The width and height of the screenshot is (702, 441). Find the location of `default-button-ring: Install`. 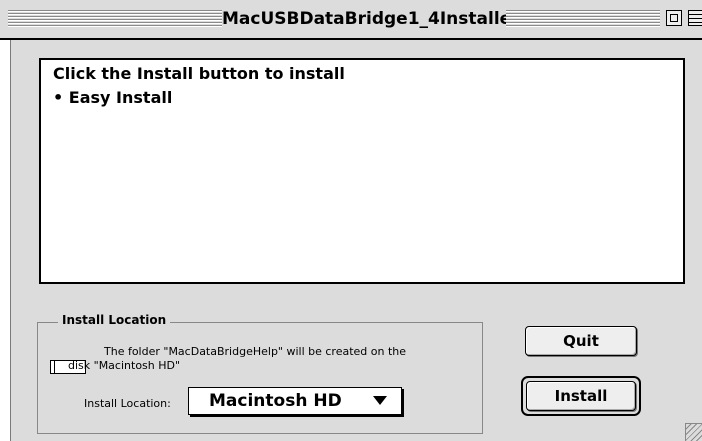

default-button-ring: Install is located at coordinates (581, 396).